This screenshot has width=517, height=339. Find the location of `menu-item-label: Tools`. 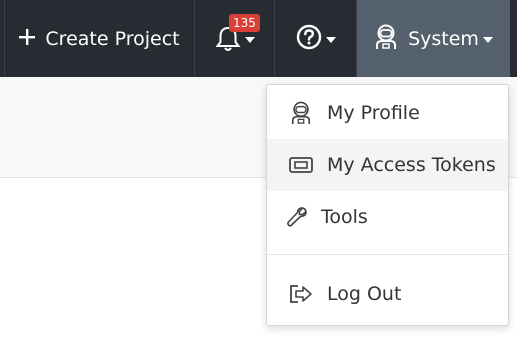

menu-item-label: Tools is located at coordinates (344, 217).